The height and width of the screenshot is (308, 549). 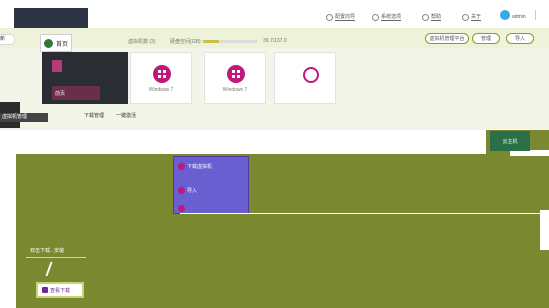 What do you see at coordinates (48, 43) in the screenshot?
I see `home-icon` at bounding box center [48, 43].